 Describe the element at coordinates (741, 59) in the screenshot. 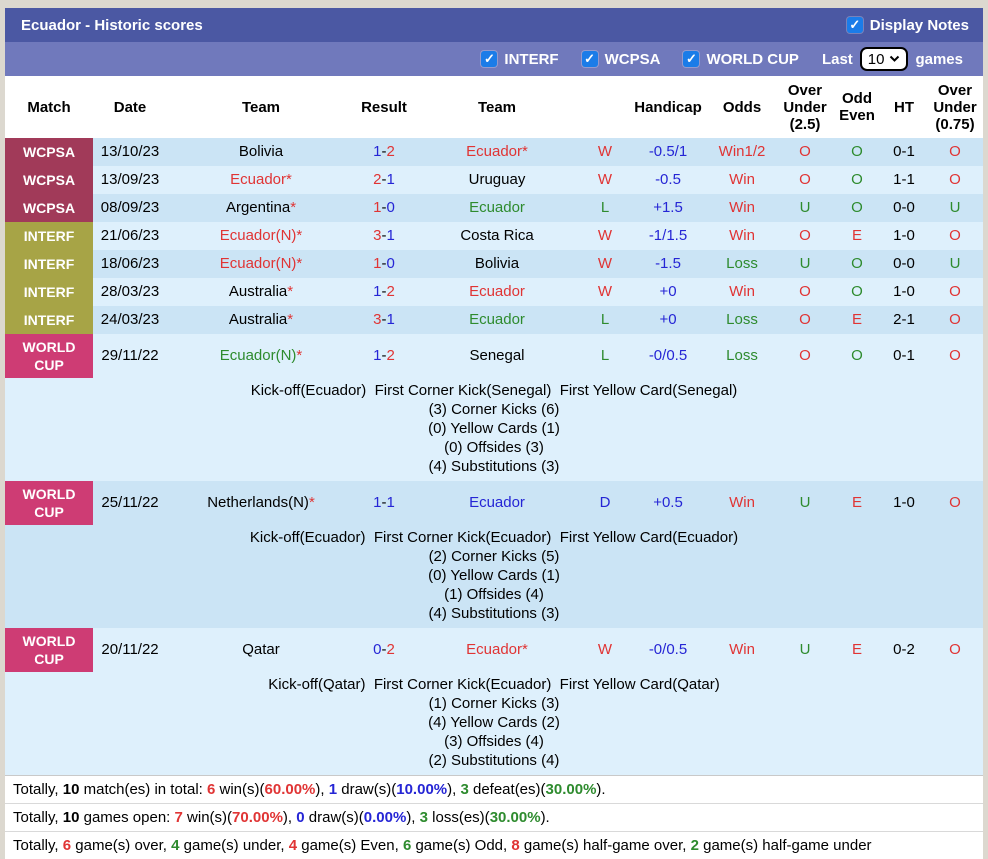

I see `filter-world-cup: ✓ WORLD CUP` at that location.